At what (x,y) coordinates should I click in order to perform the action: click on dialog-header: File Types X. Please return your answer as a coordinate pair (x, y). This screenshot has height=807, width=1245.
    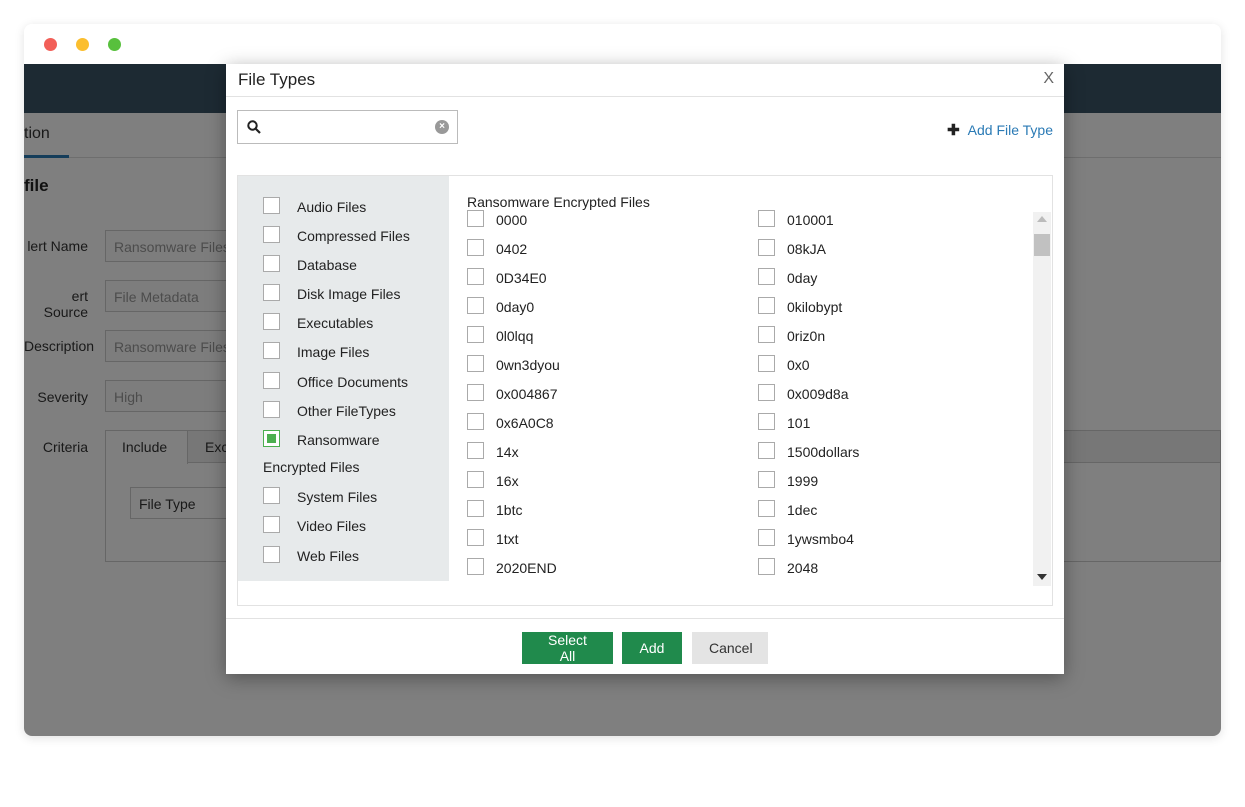
    Looking at the image, I should click on (645, 80).